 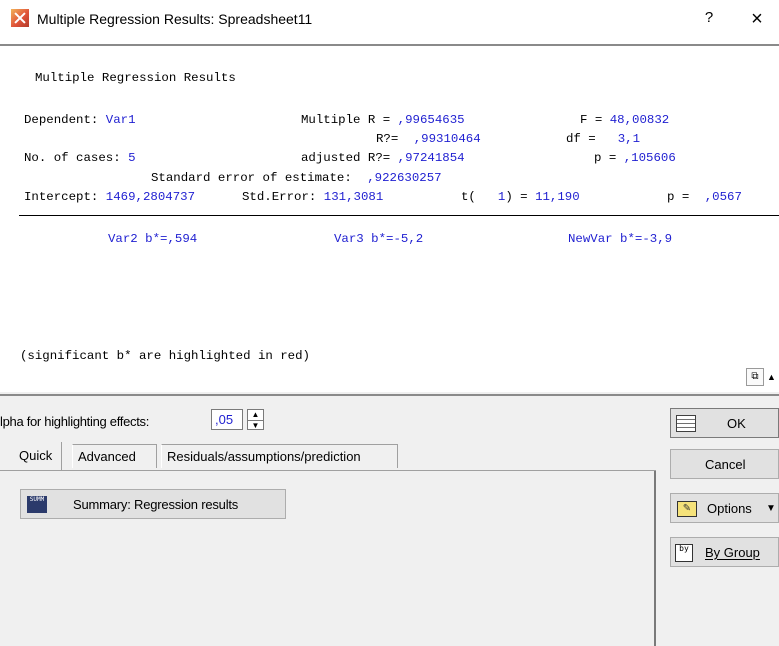 What do you see at coordinates (732, 552) in the screenshot?
I see `by-group-label: By Group` at bounding box center [732, 552].